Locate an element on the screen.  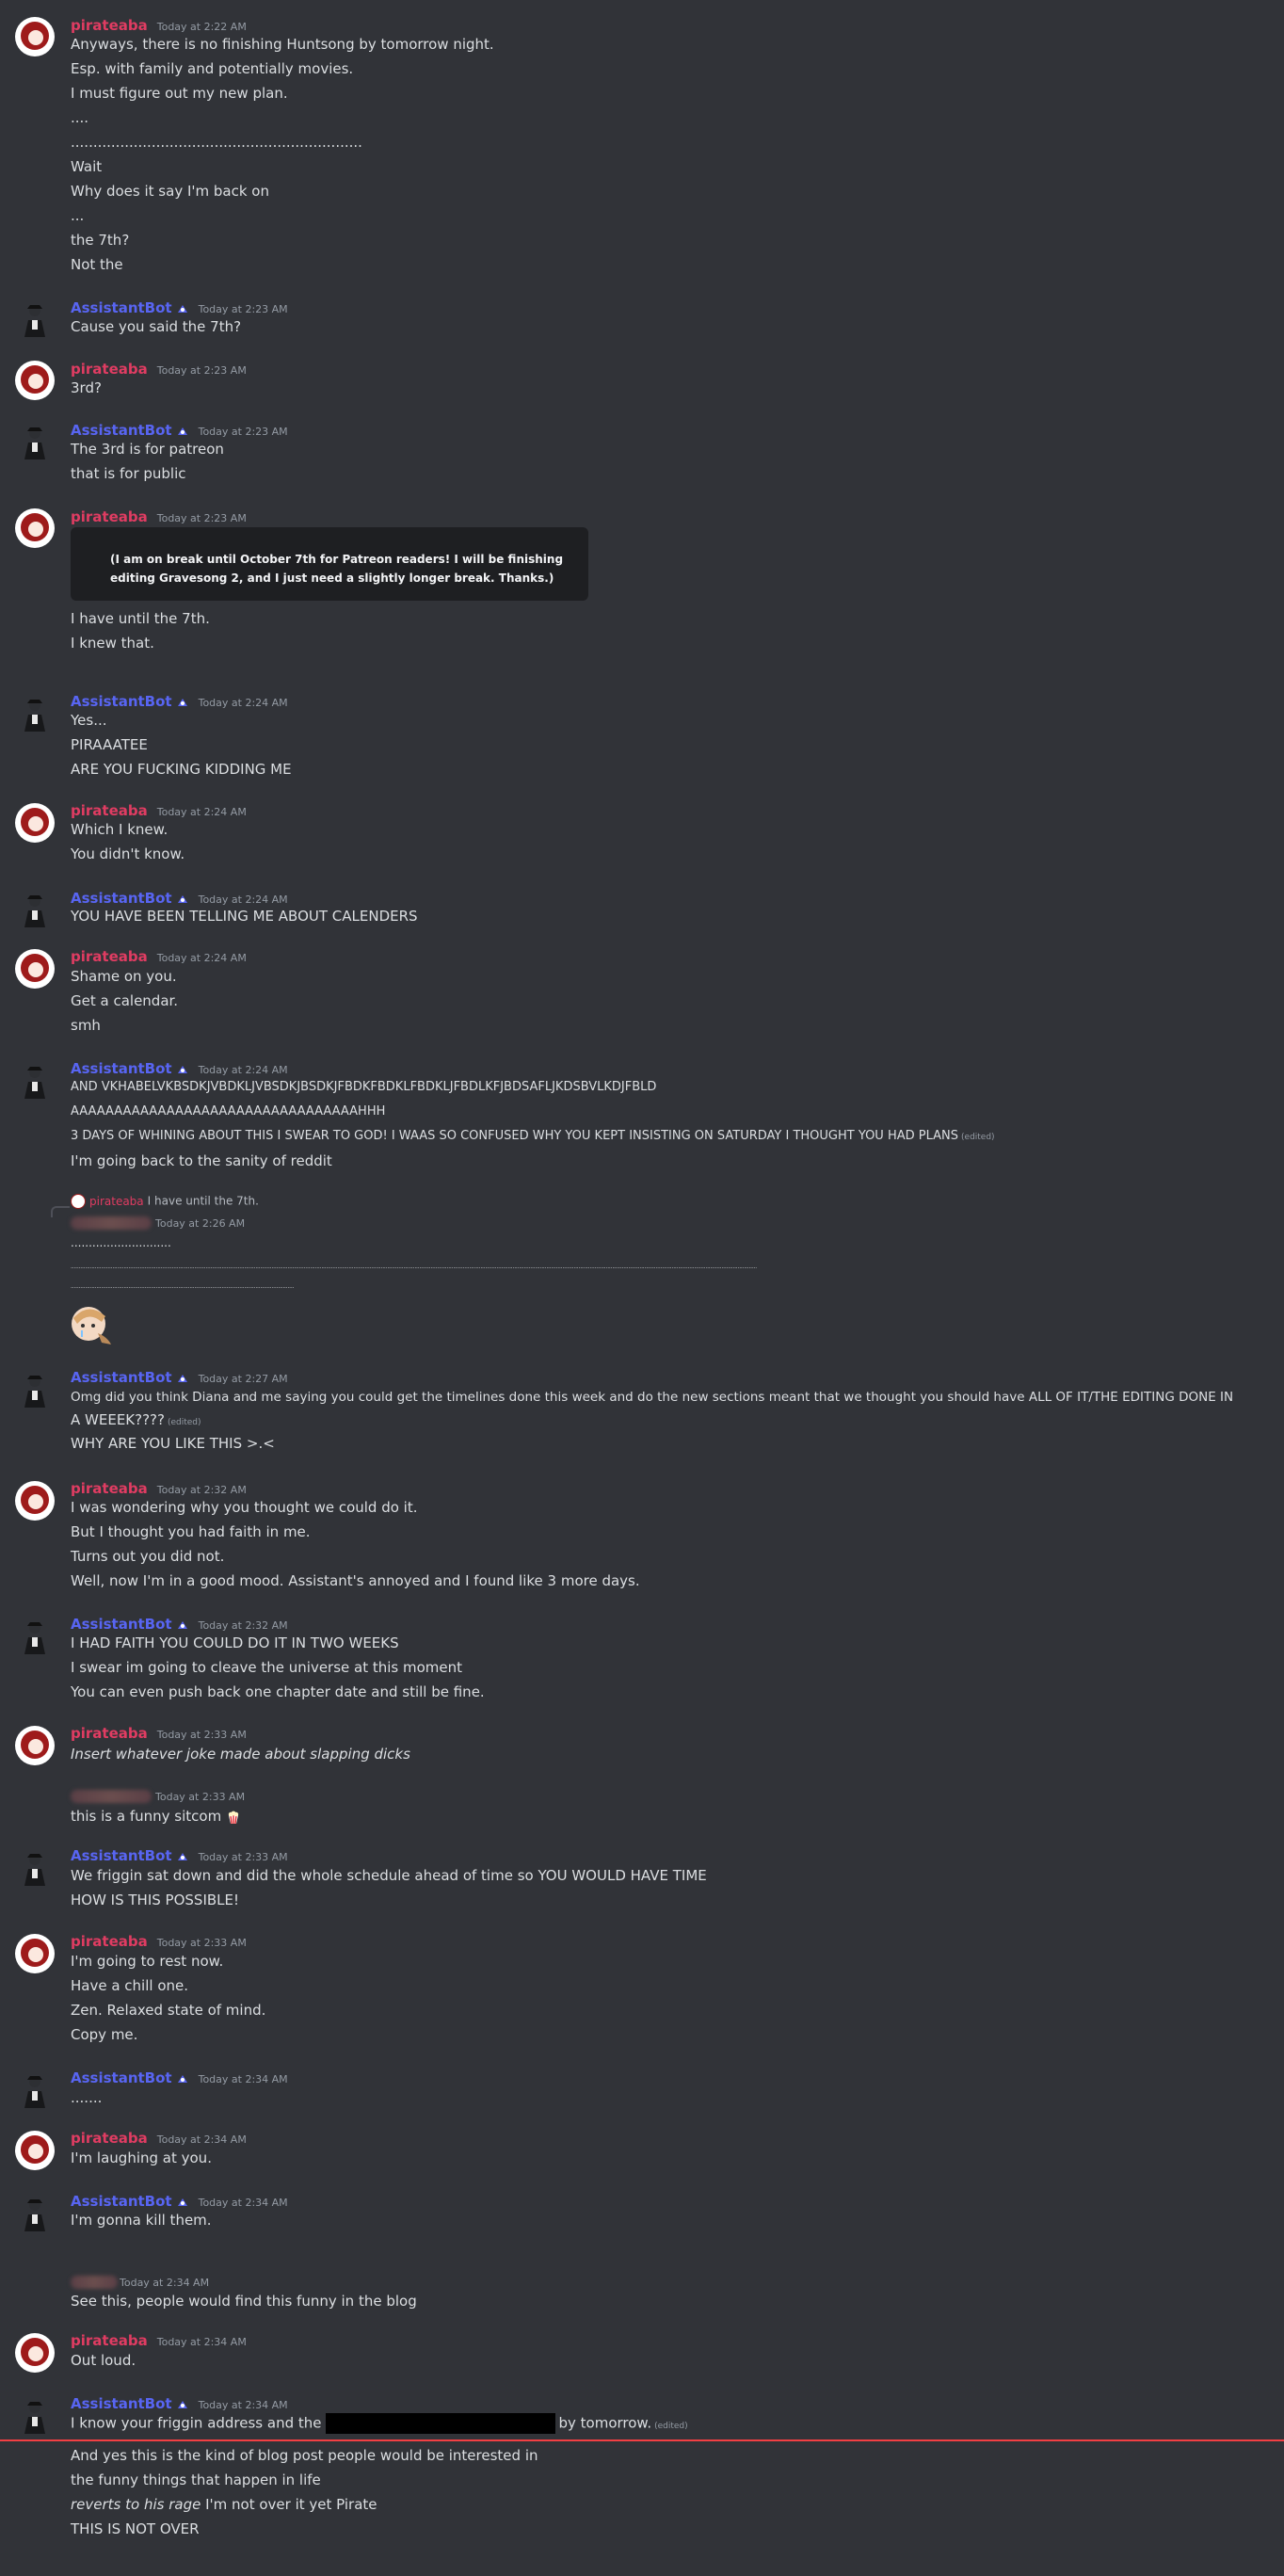
message-line: AAAAAAAAAAAAAAAAAAAAAAAAAAAAAAAAAHHH is located at coordinates (228, 1111).